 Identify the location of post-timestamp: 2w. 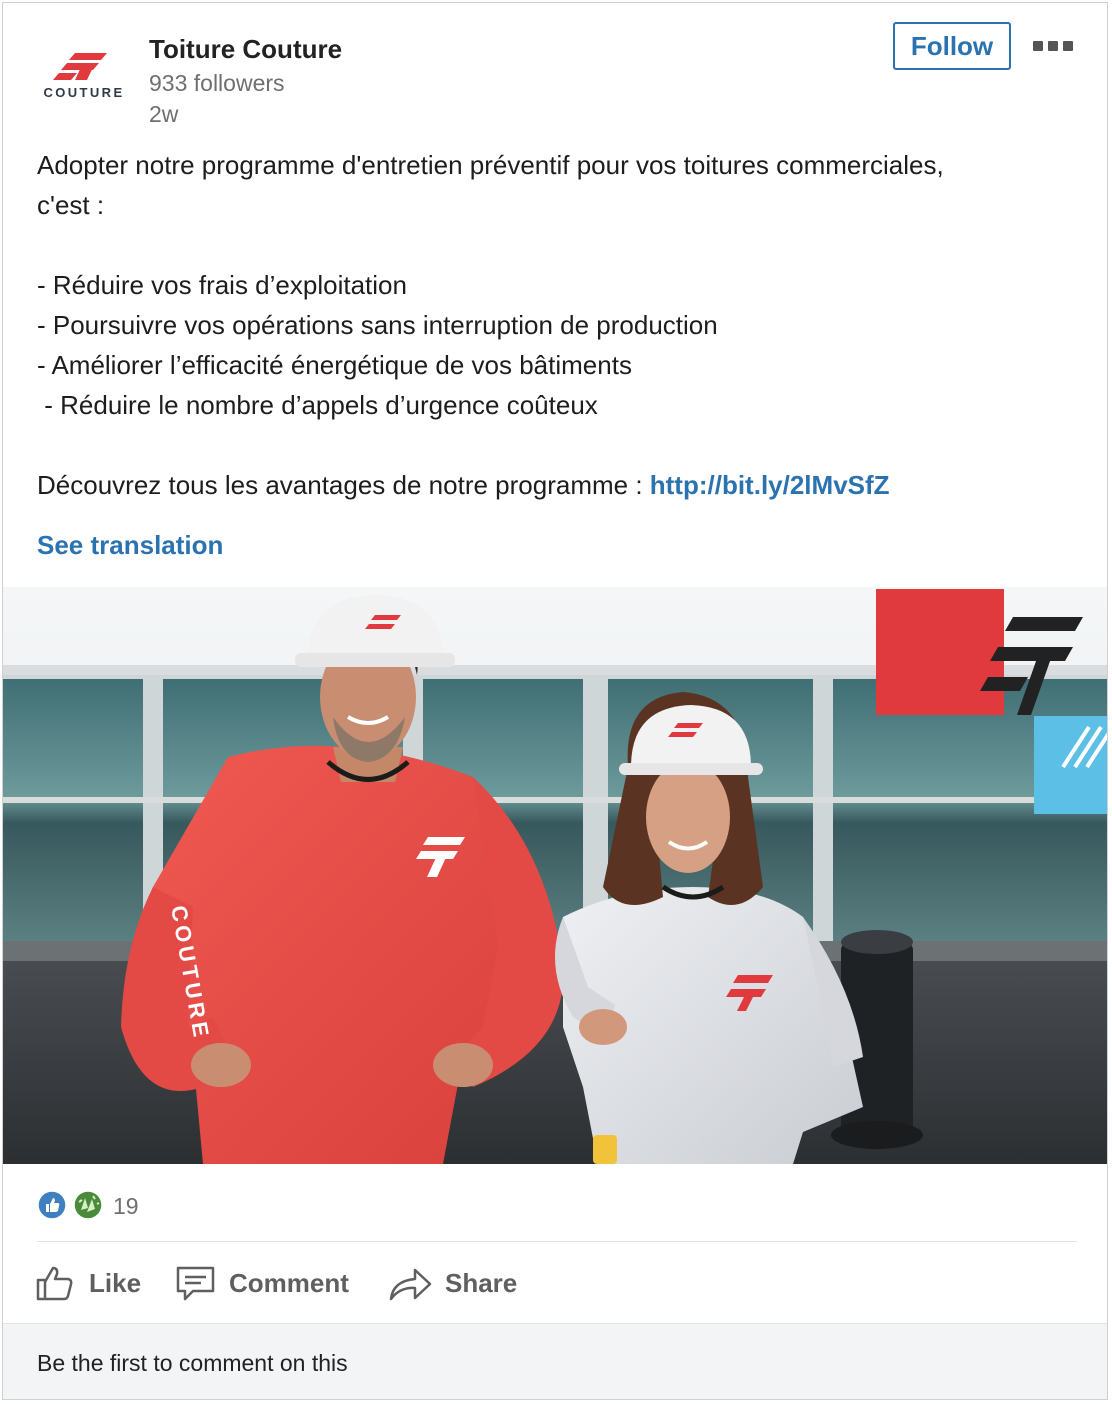
(164, 114).